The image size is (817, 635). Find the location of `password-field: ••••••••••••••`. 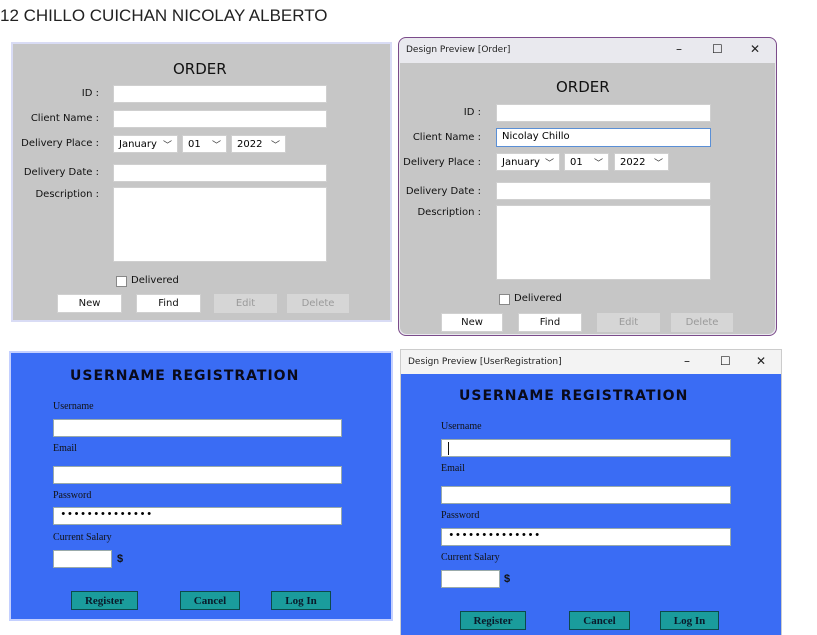

password-field: •••••••••••••• is located at coordinates (197, 516).